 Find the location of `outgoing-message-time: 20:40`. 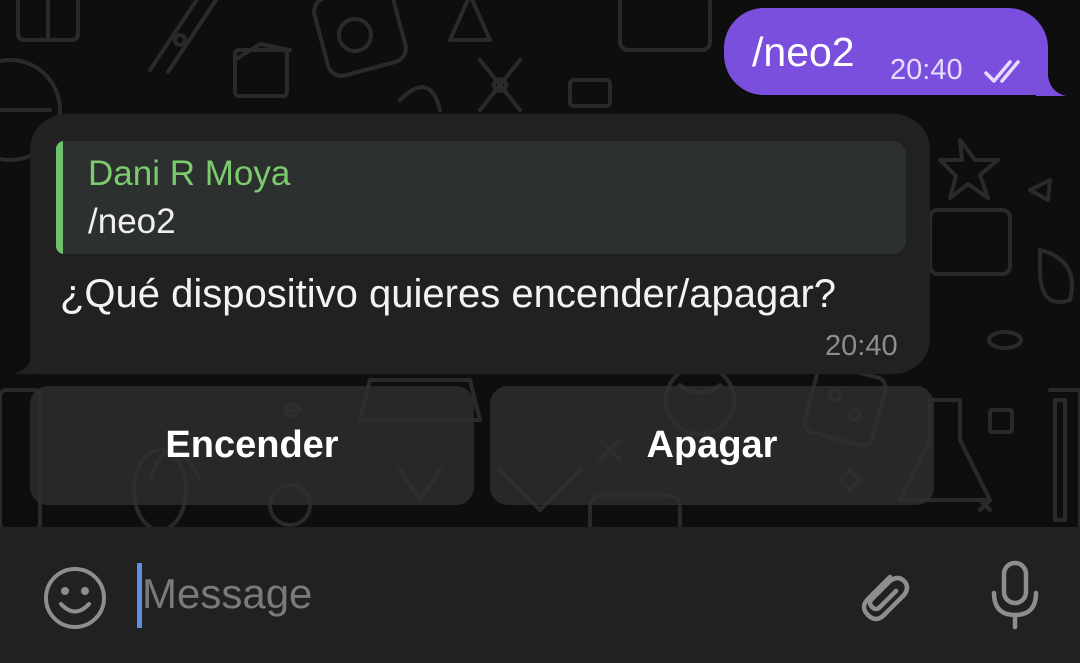

outgoing-message-time: 20:40 is located at coordinates (926, 70).